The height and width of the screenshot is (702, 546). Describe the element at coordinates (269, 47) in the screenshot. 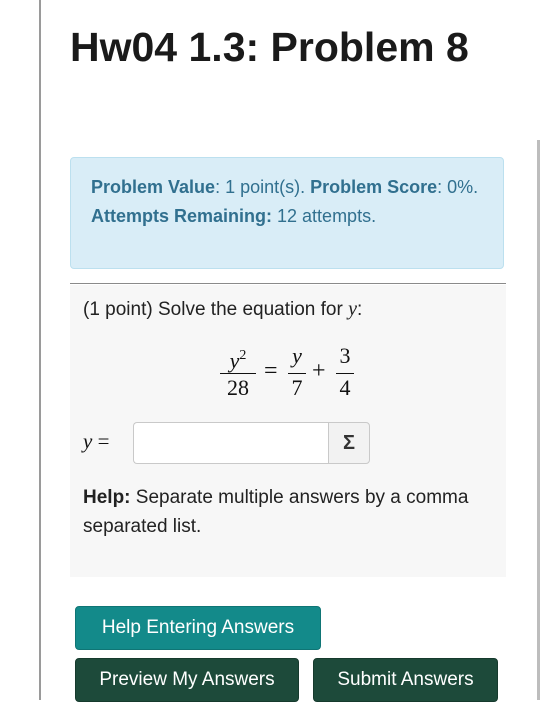

I see `page-title: Hw04 1.3: Problem 8` at that location.